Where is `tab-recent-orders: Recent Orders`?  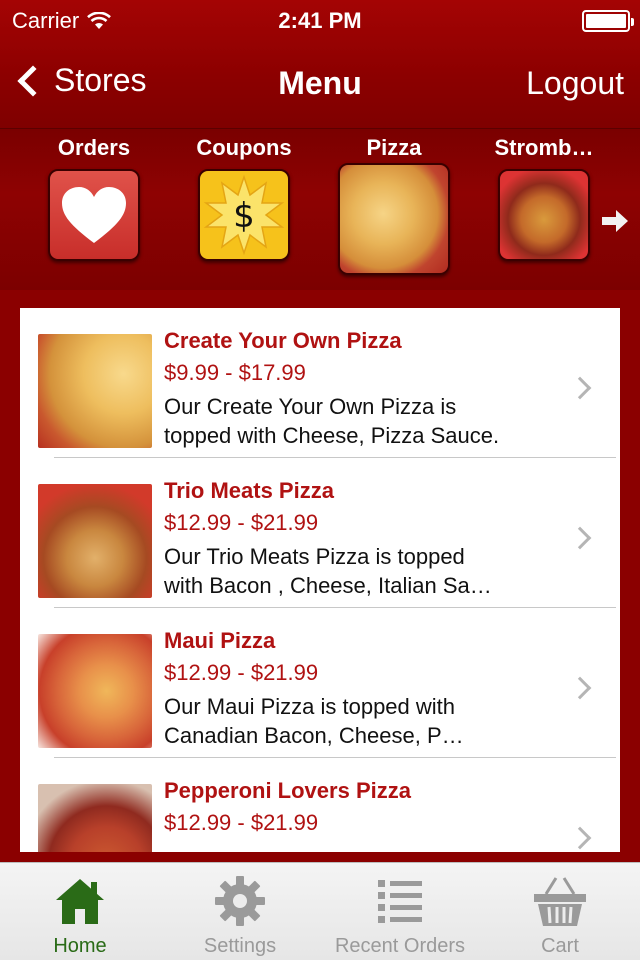 tab-recent-orders: Recent Orders is located at coordinates (400, 911).